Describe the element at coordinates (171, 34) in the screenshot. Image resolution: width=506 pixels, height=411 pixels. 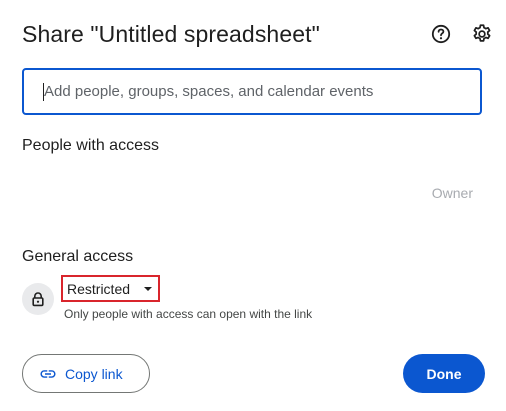
I see `dialog-title: Share "Untitled spreadsheet"` at that location.